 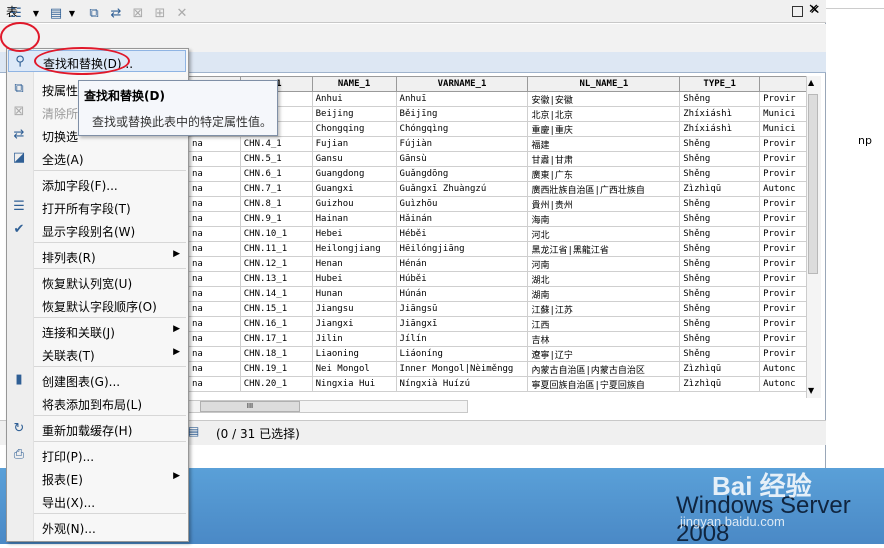 What do you see at coordinates (720, 84) in the screenshot?
I see `column-header: TYPE_1` at bounding box center [720, 84].